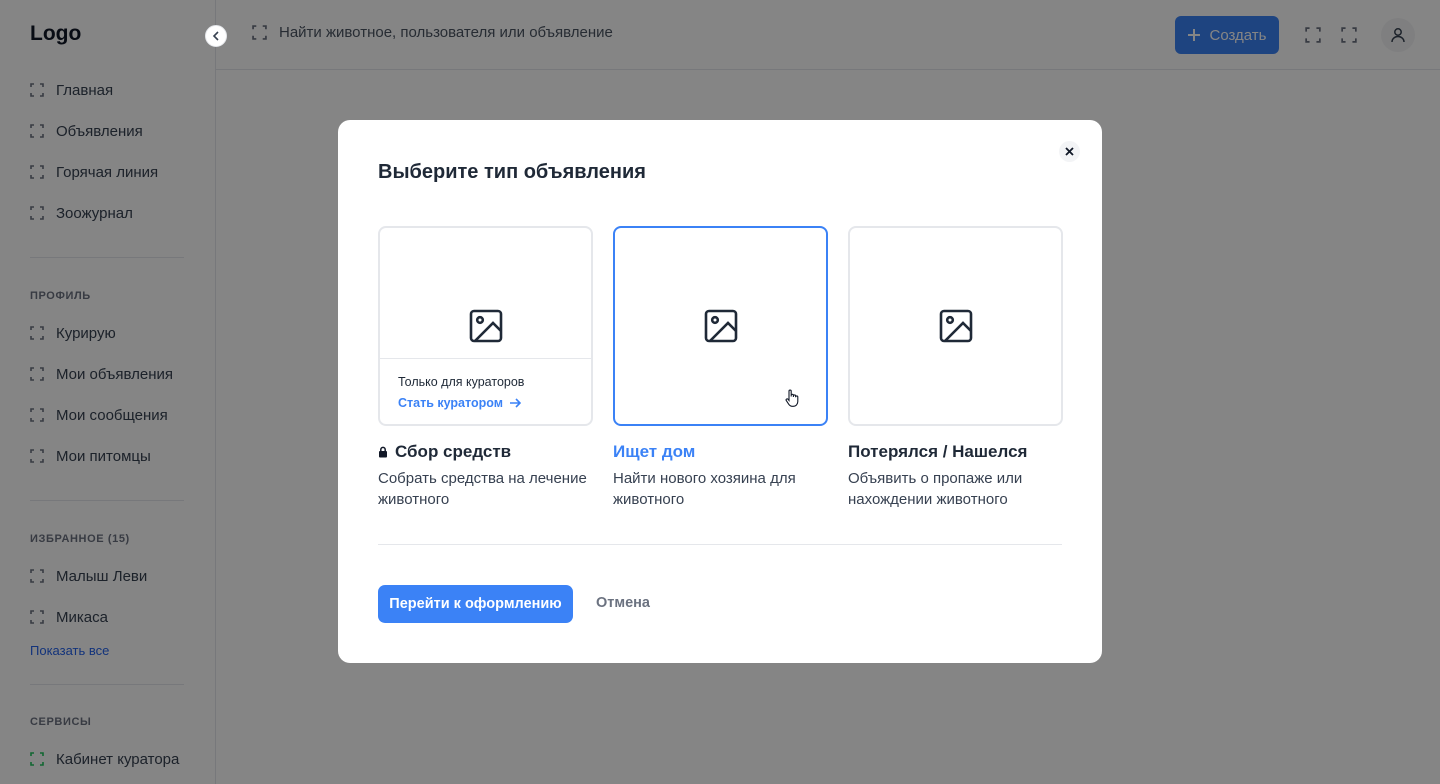 The width and height of the screenshot is (1440, 784). What do you see at coordinates (453, 451) in the screenshot?
I see `option-title-label: Сбор средств` at bounding box center [453, 451].